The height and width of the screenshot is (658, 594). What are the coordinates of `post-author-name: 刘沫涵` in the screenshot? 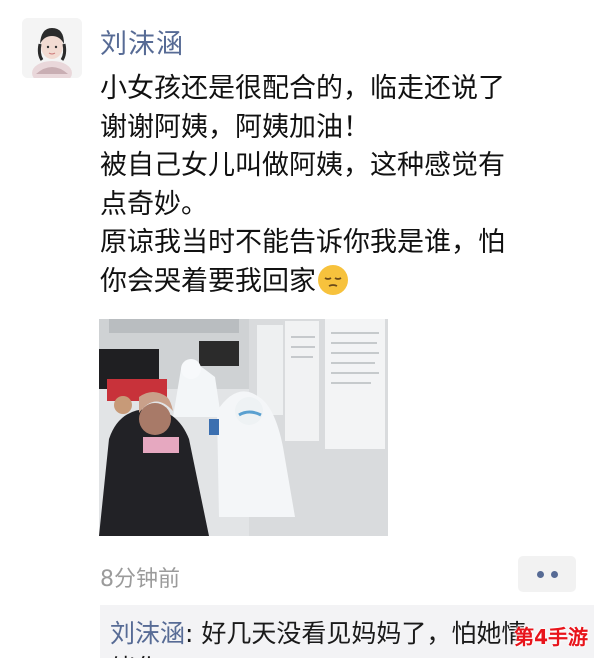 It's located at (142, 41).